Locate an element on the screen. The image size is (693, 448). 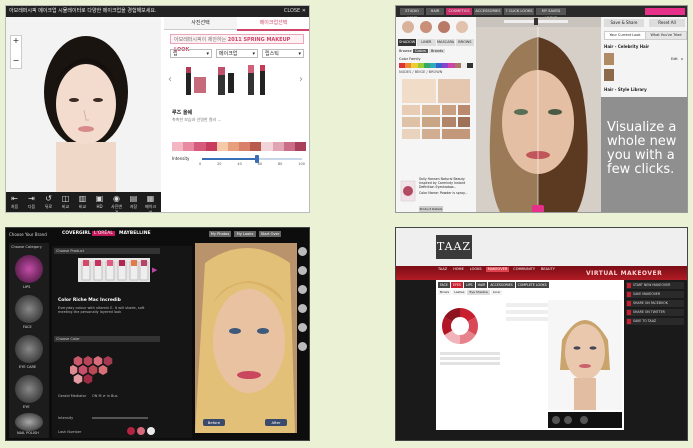
sub-tab: Eye Shadow is located at coordinates (478, 292).